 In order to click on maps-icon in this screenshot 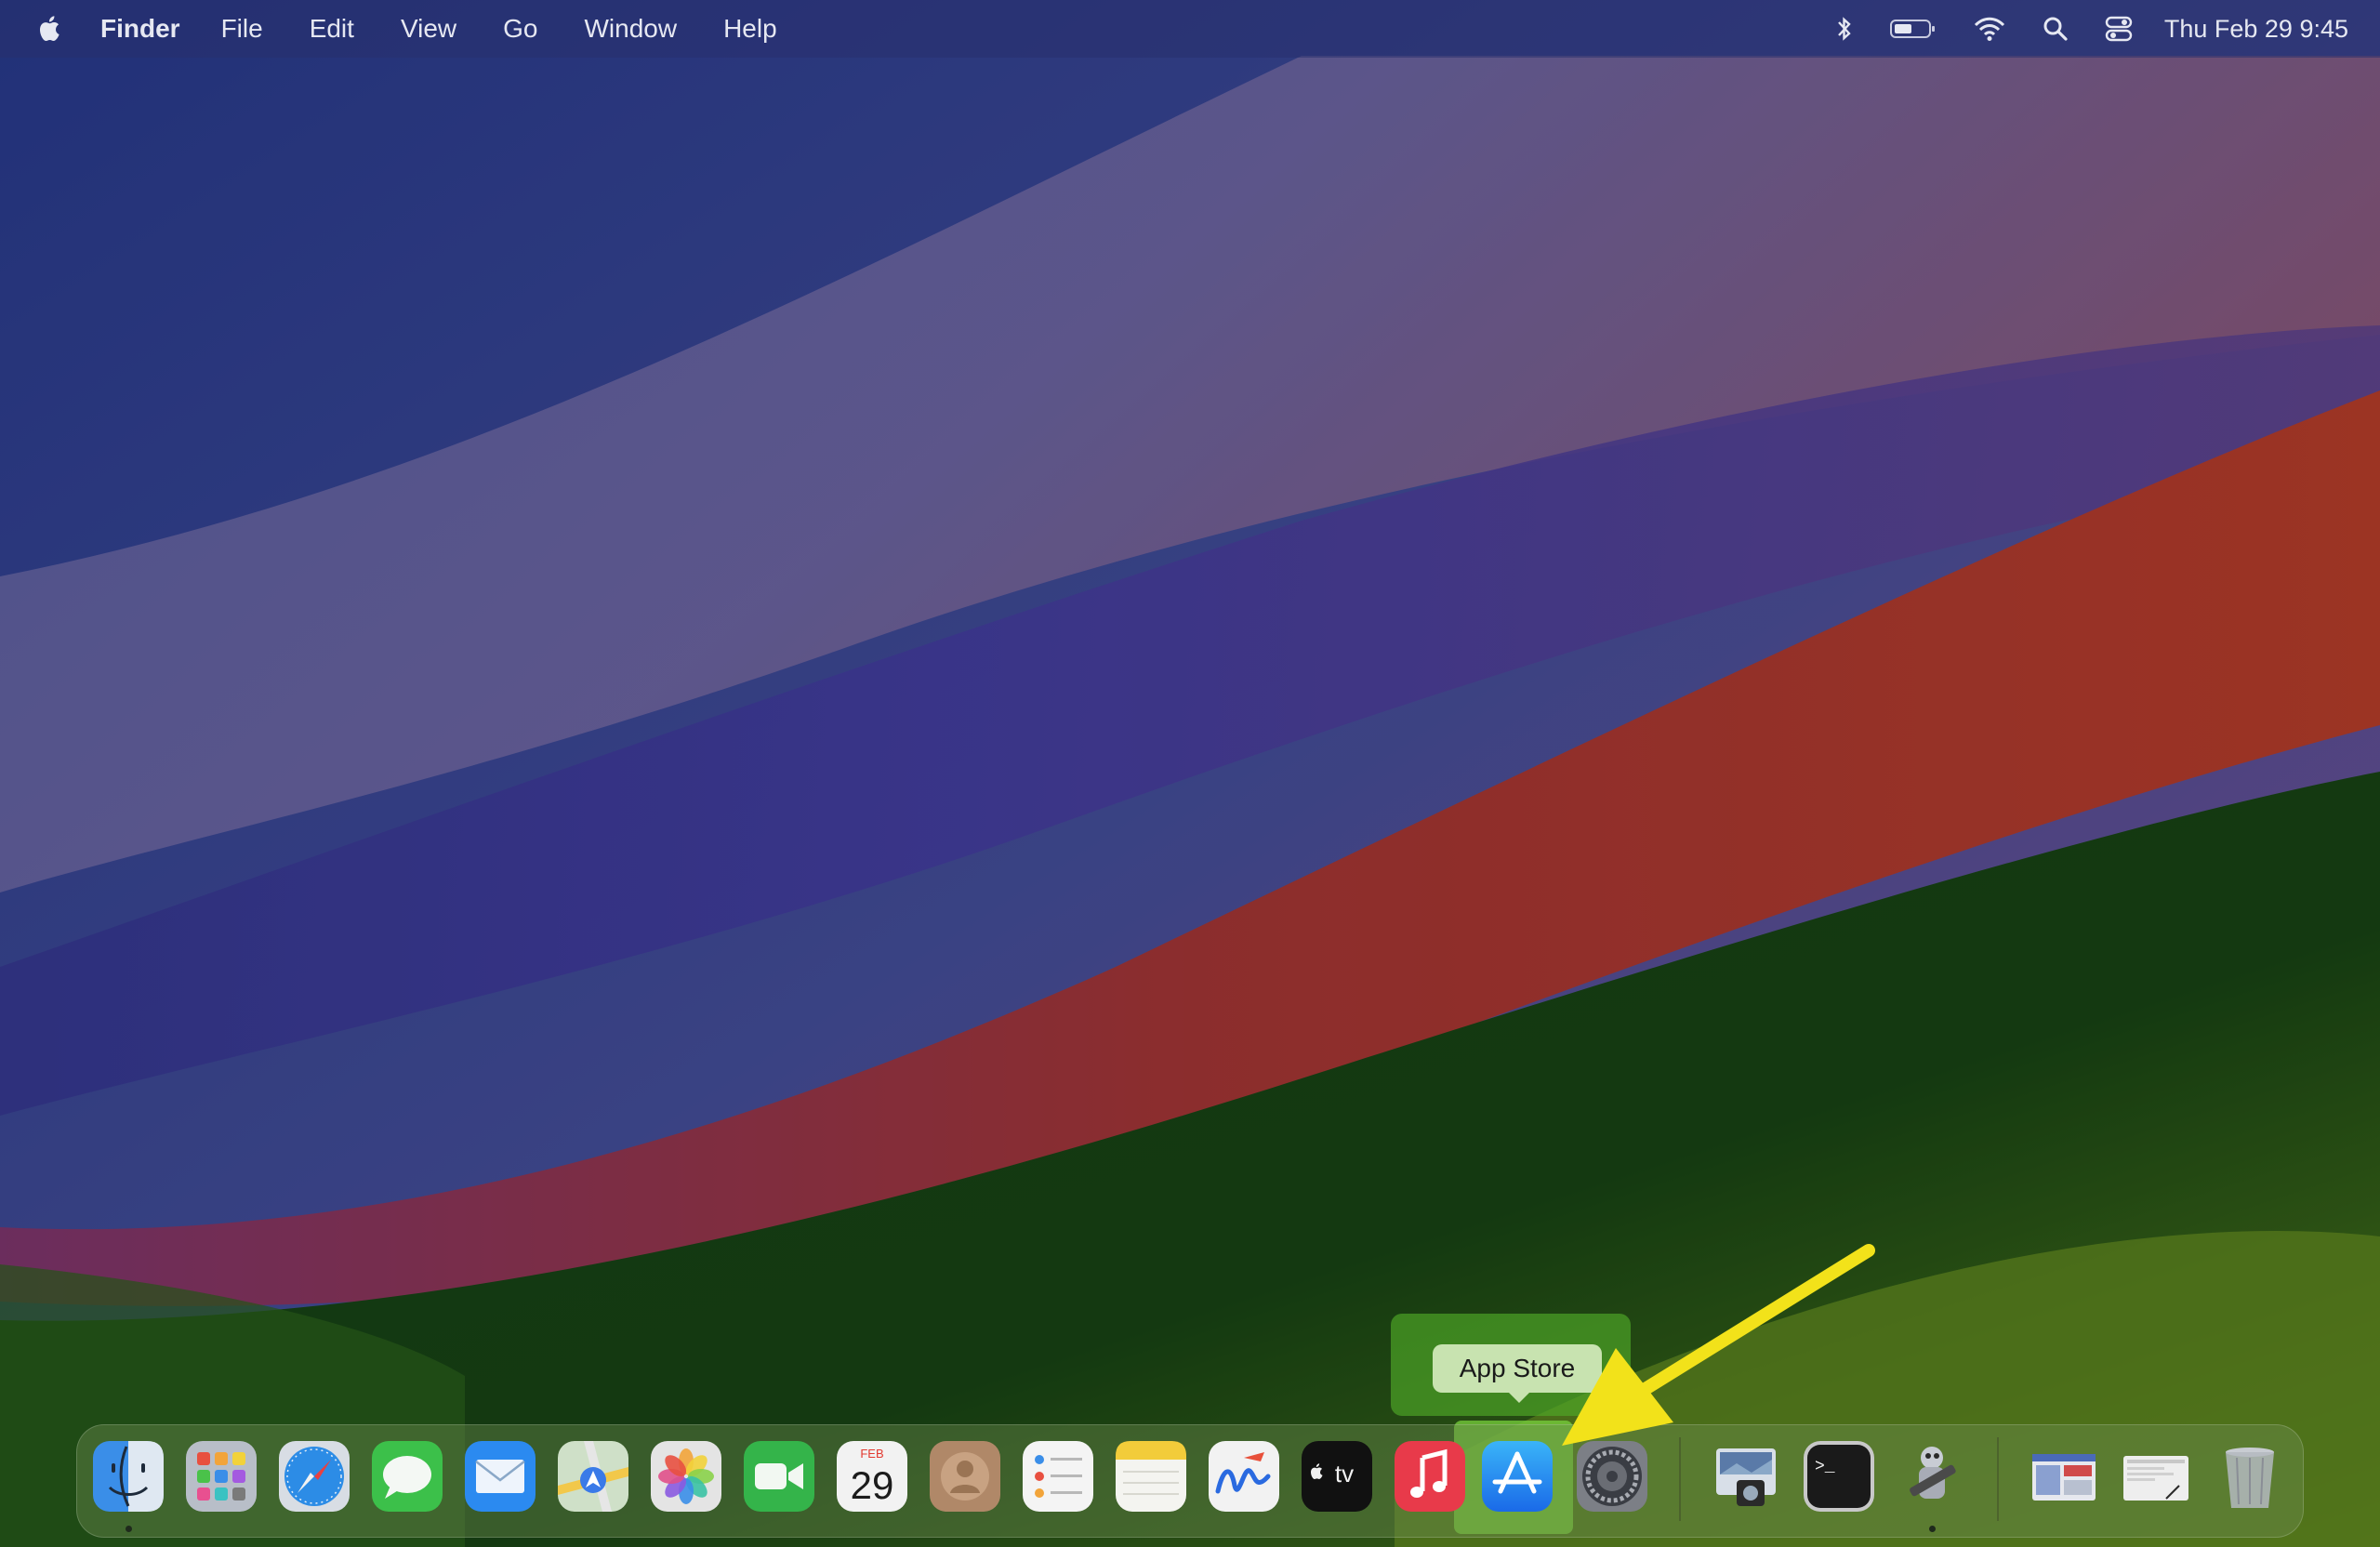, I will do `click(593, 1476)`.